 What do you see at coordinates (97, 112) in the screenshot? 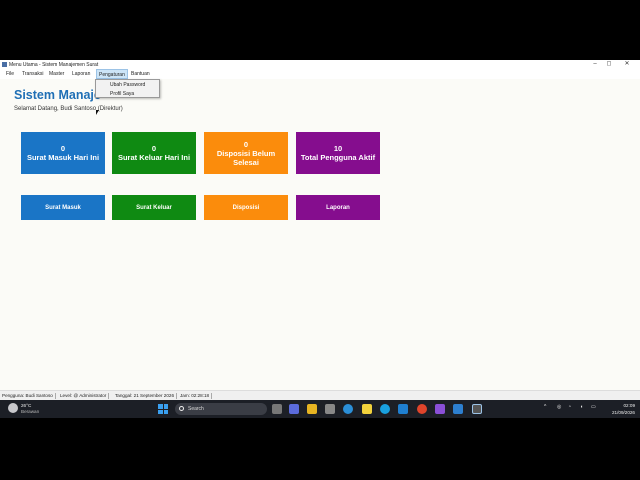
I see `mouse-cursor-icon` at bounding box center [97, 112].